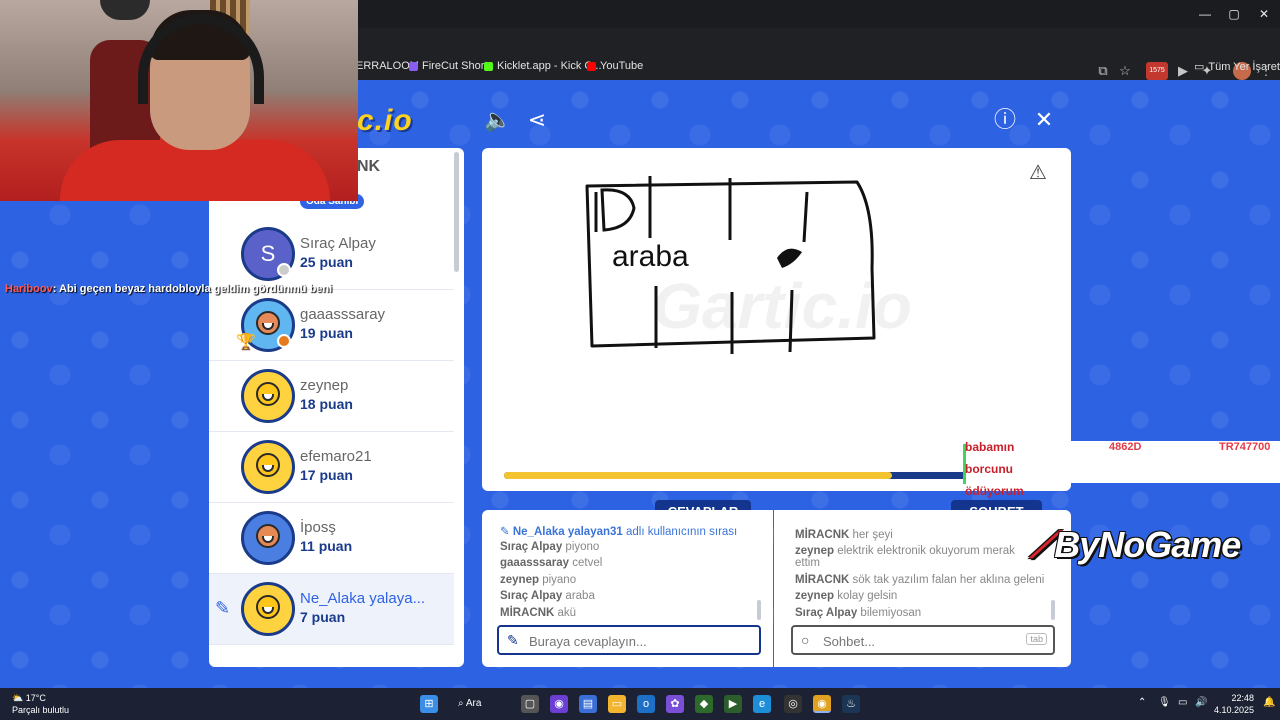  I want to click on obs-icon: ◎, so click(793, 704).